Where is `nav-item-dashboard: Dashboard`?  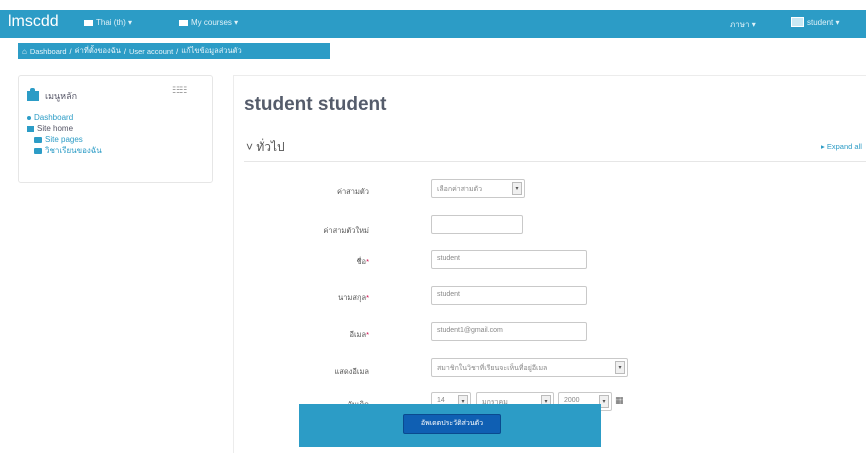 nav-item-dashboard: Dashboard is located at coordinates (64, 117).